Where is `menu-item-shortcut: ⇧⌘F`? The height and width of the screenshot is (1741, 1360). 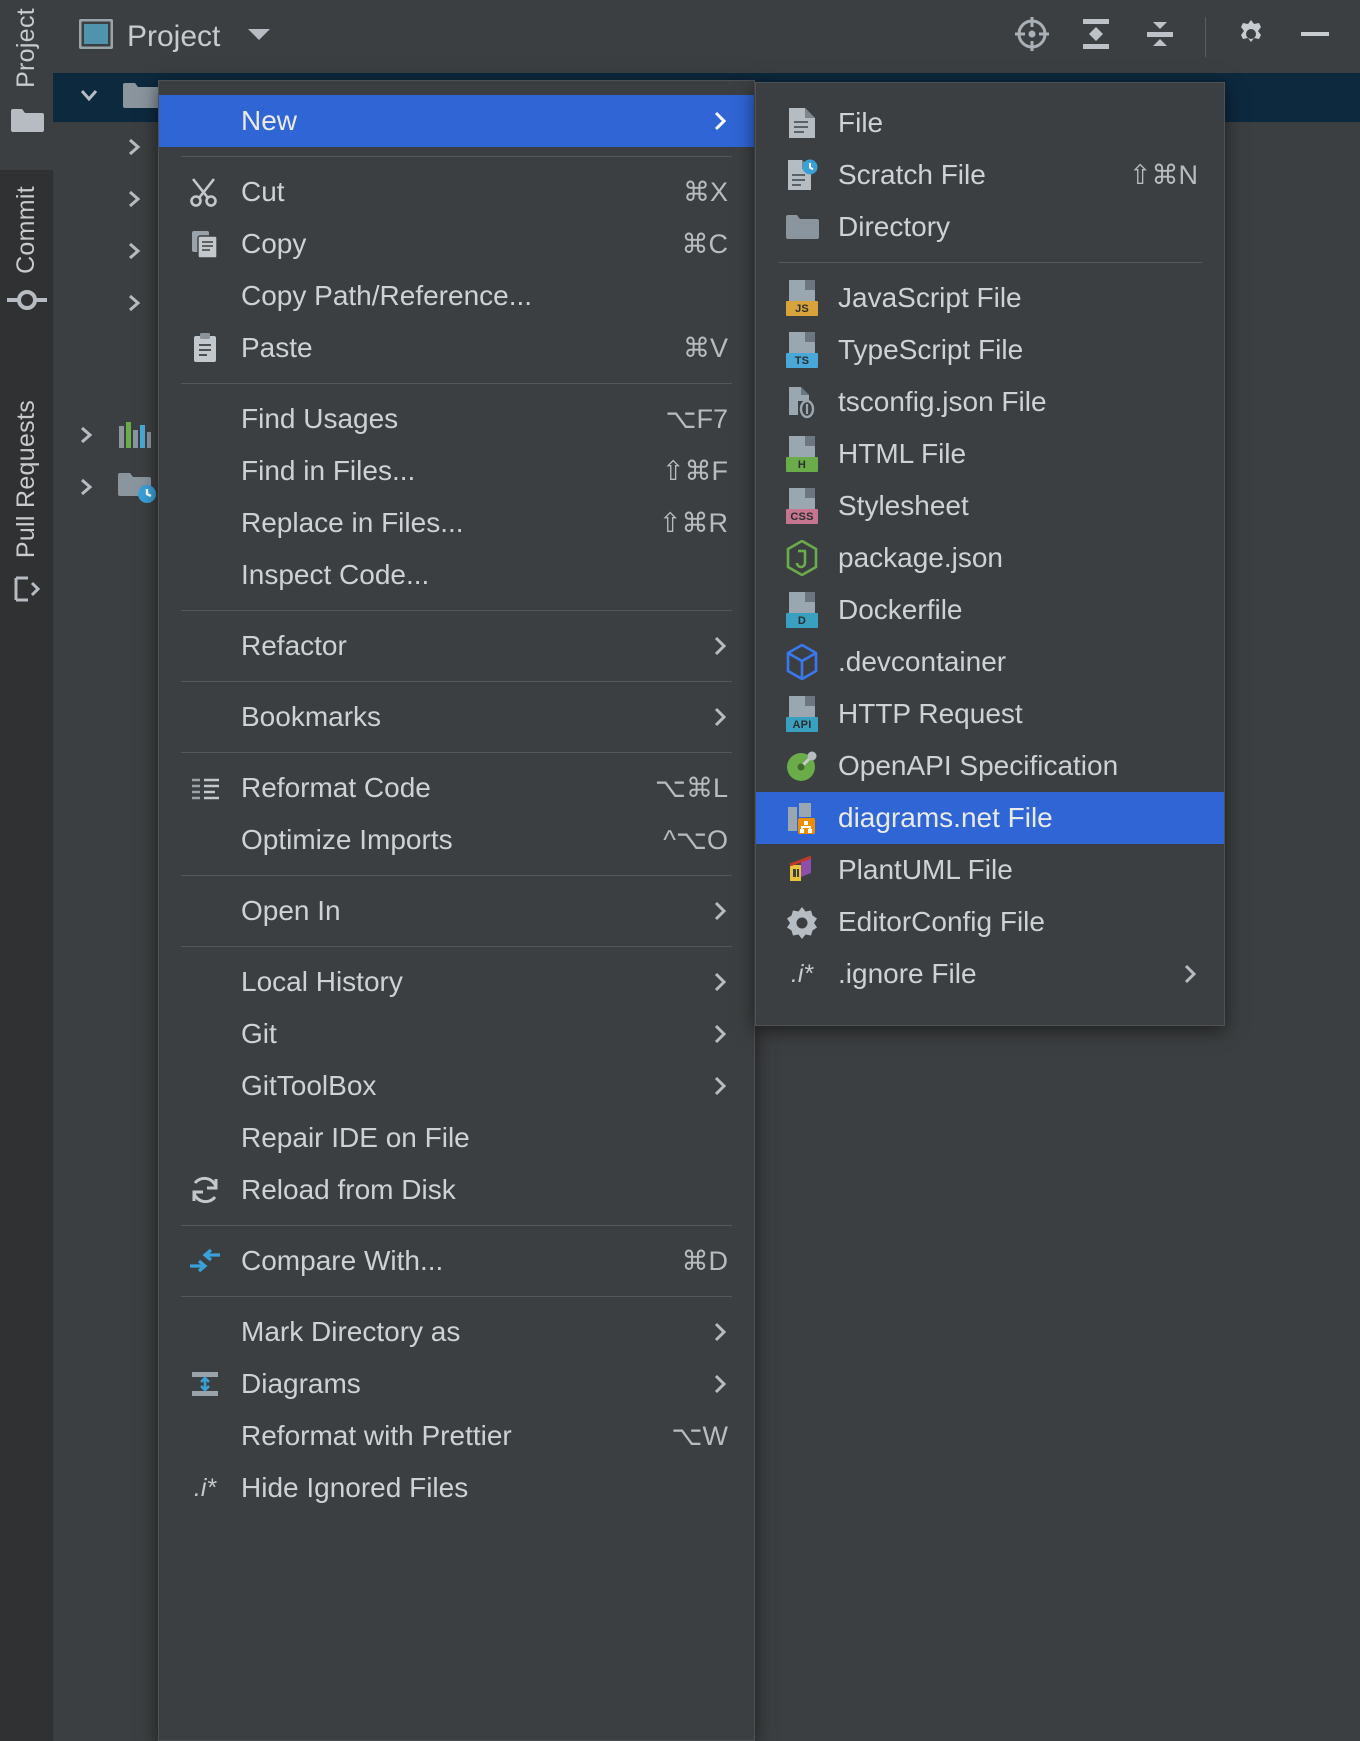
menu-item-shortcut: ⇧⌘F is located at coordinates (694, 470).